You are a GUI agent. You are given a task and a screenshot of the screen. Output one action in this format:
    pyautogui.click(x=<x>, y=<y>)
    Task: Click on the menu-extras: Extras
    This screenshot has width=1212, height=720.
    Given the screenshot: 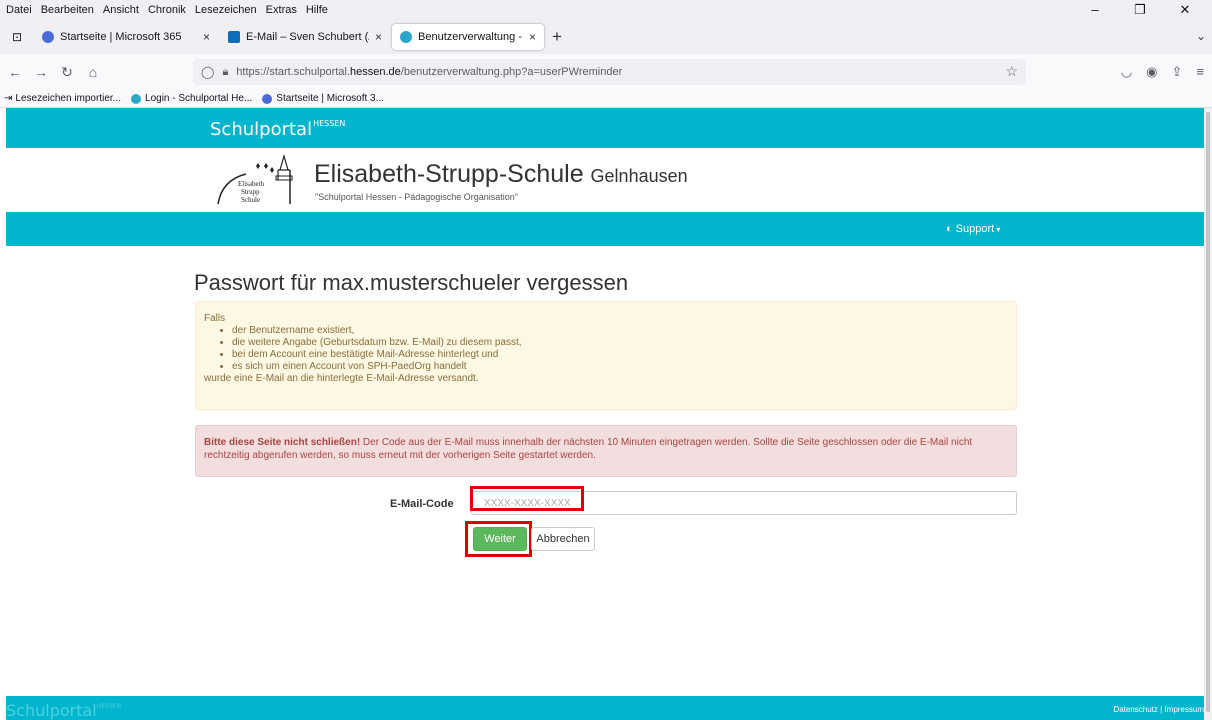 What is the action you would take?
    pyautogui.click(x=281, y=10)
    